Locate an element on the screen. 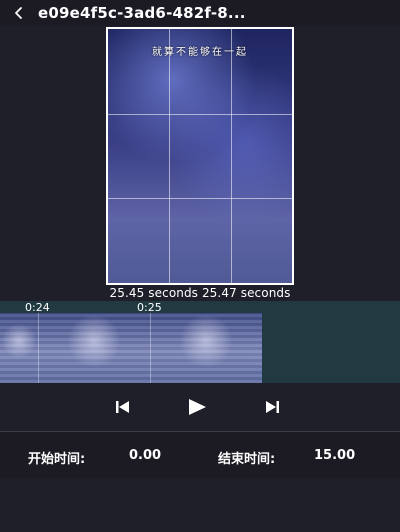 This screenshot has width=400, height=532. playback-controls is located at coordinates (200, 407).